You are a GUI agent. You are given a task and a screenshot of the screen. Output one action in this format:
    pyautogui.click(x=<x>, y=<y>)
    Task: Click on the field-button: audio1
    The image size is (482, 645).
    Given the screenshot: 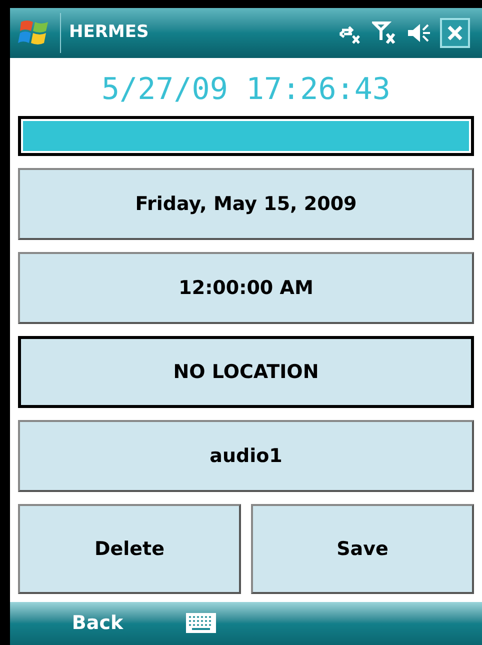 What is the action you would take?
    pyautogui.click(x=246, y=456)
    